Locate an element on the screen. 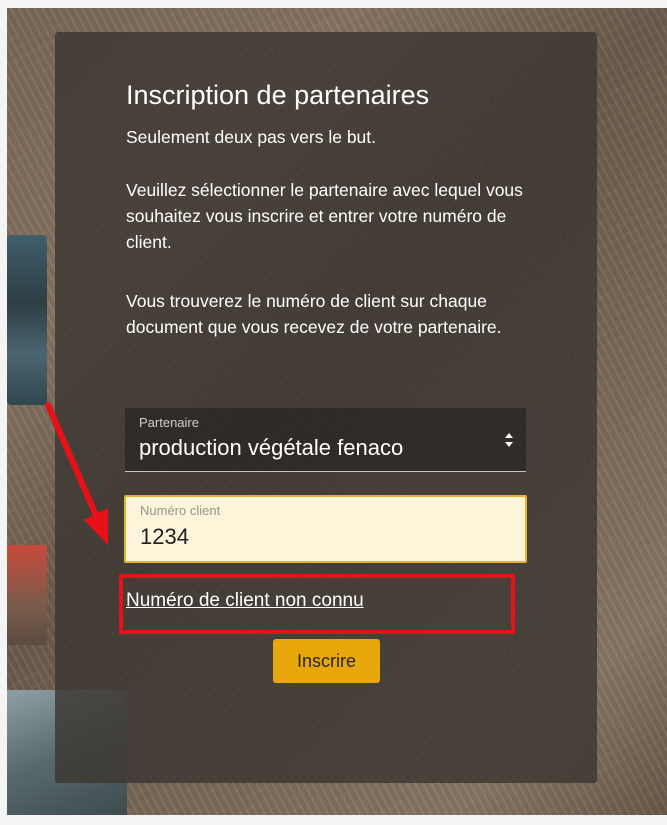  screenshot-border-left is located at coordinates (3, 412).